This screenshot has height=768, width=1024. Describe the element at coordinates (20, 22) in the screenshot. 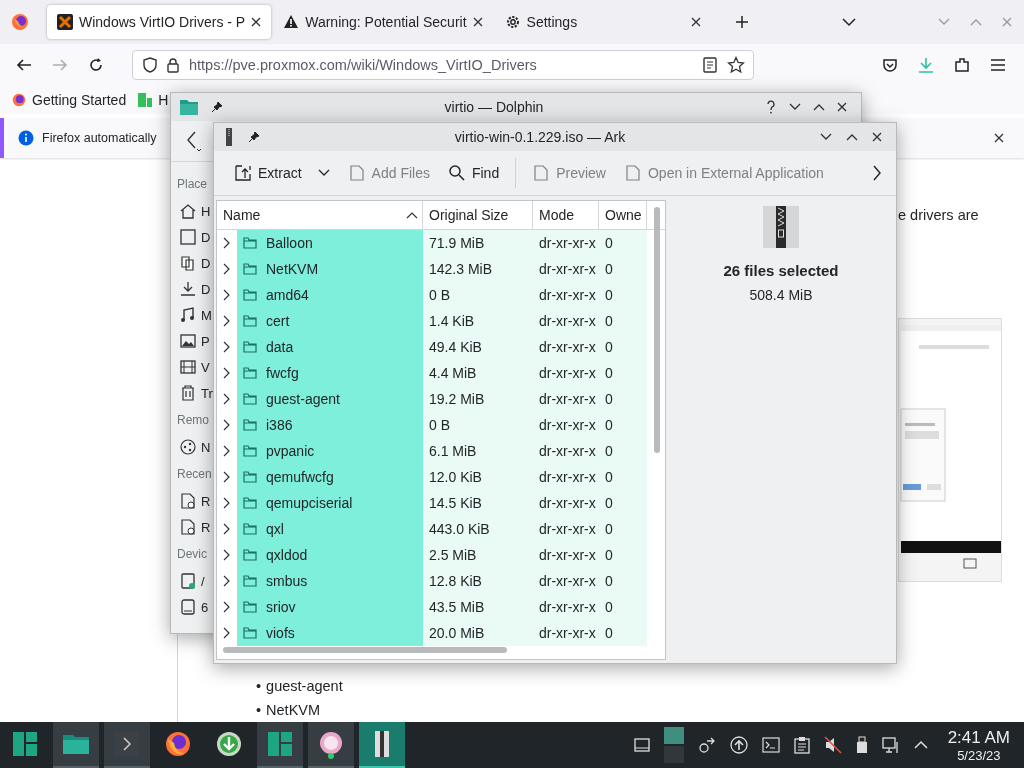

I see `firefox-icon` at that location.